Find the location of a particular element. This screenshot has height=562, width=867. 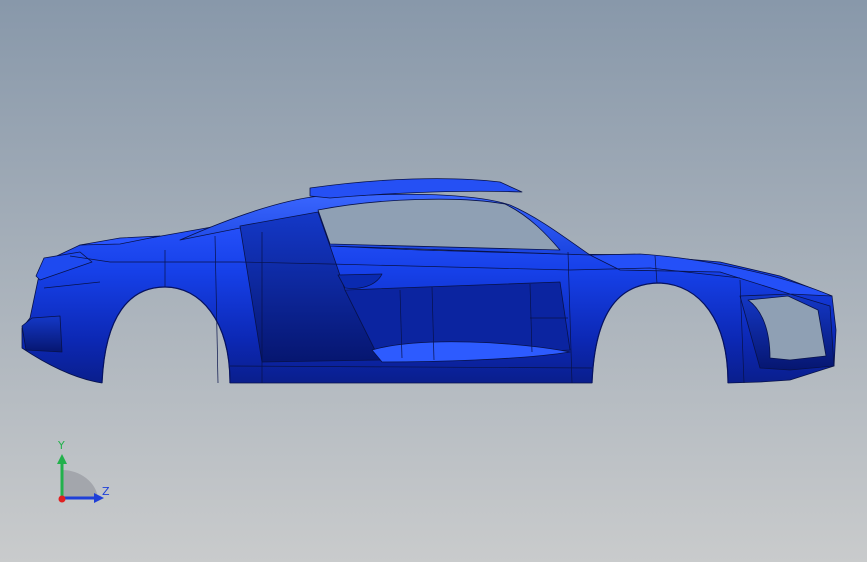

triad-y-label: Y is located at coordinates (61, 445).